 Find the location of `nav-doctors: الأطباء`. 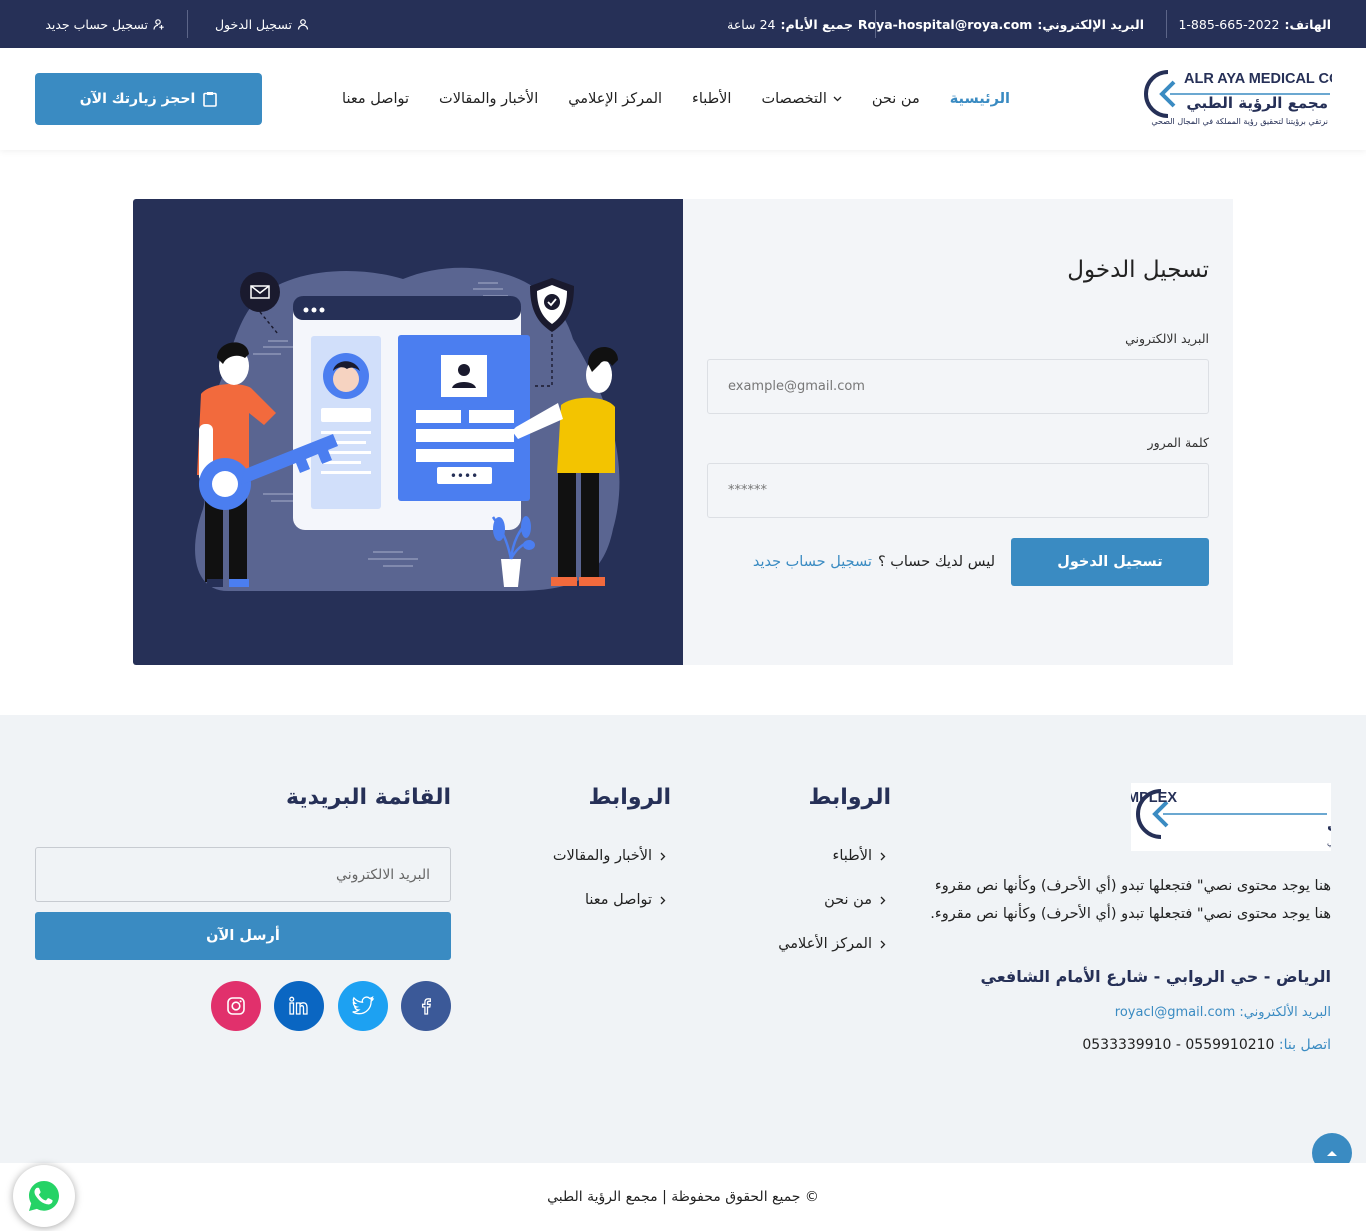

nav-doctors: الأطباء is located at coordinates (711, 99).